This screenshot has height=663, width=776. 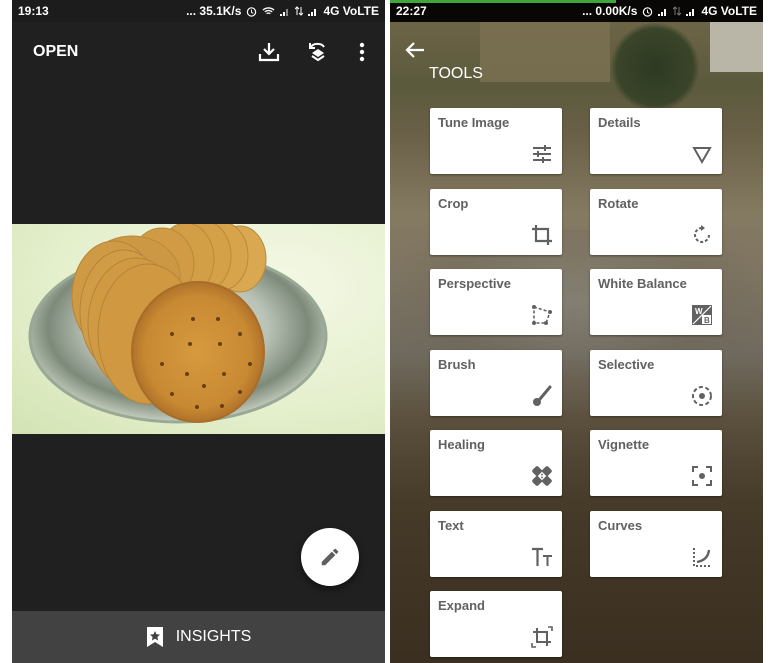 What do you see at coordinates (656, 222) in the screenshot?
I see `tool-rotate: Rotate` at bounding box center [656, 222].